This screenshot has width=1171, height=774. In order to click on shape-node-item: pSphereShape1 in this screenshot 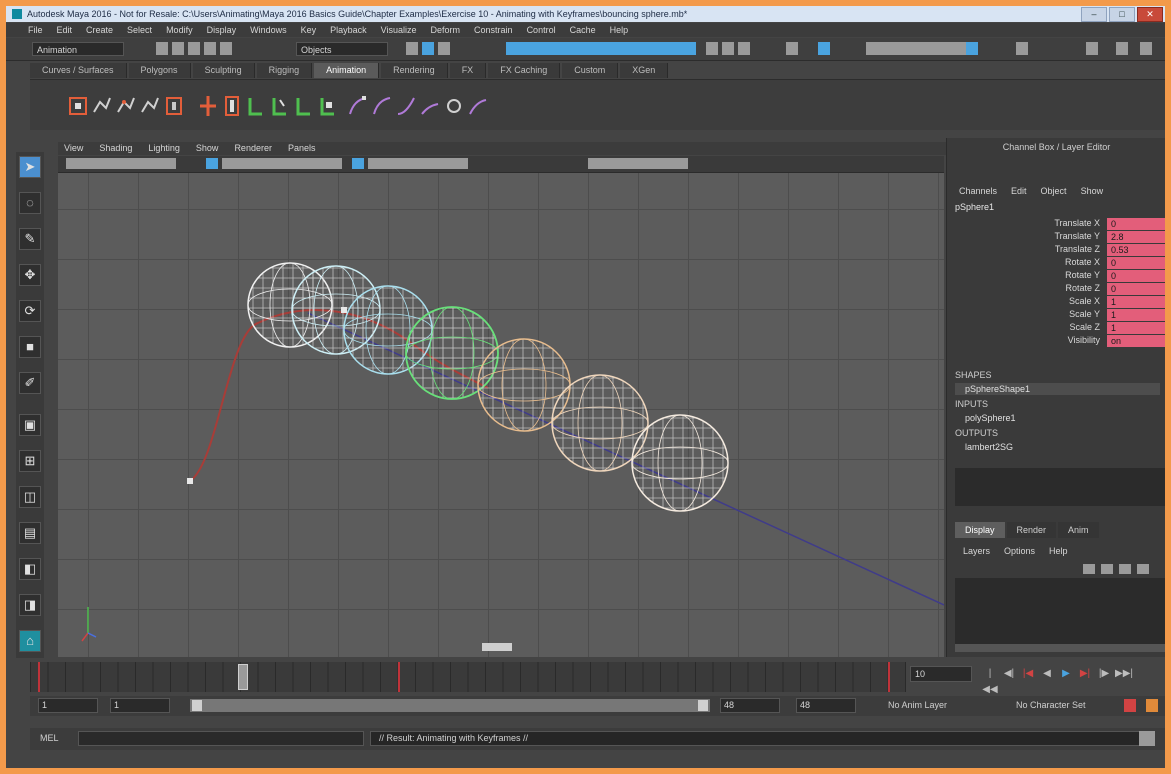, I will do `click(1057, 389)`.